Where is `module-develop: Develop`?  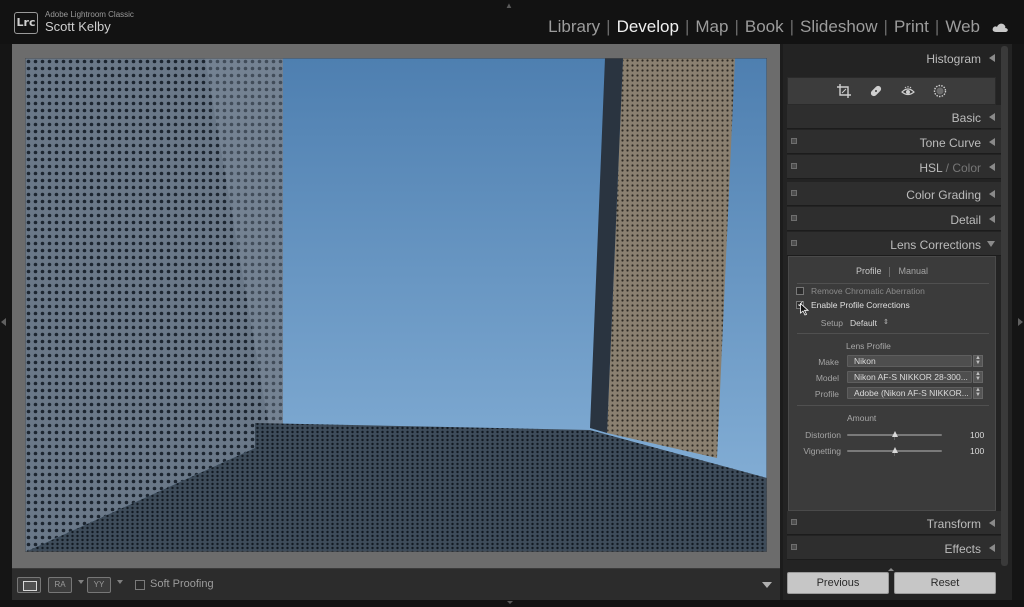 module-develop: Develop is located at coordinates (648, 27).